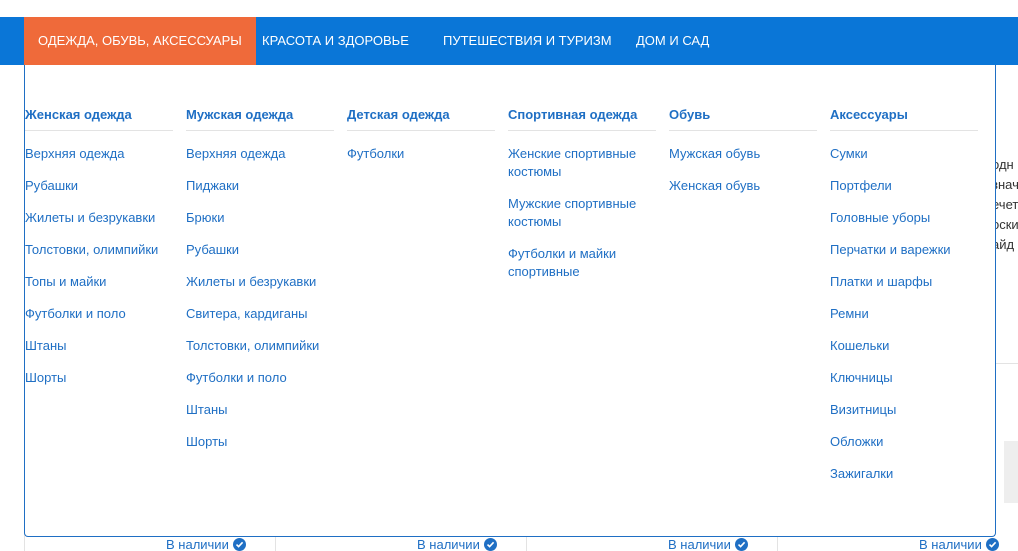 This screenshot has width=1018, height=551. What do you see at coordinates (743, 186) in the screenshot?
I see `menu-link: Женская обувь` at bounding box center [743, 186].